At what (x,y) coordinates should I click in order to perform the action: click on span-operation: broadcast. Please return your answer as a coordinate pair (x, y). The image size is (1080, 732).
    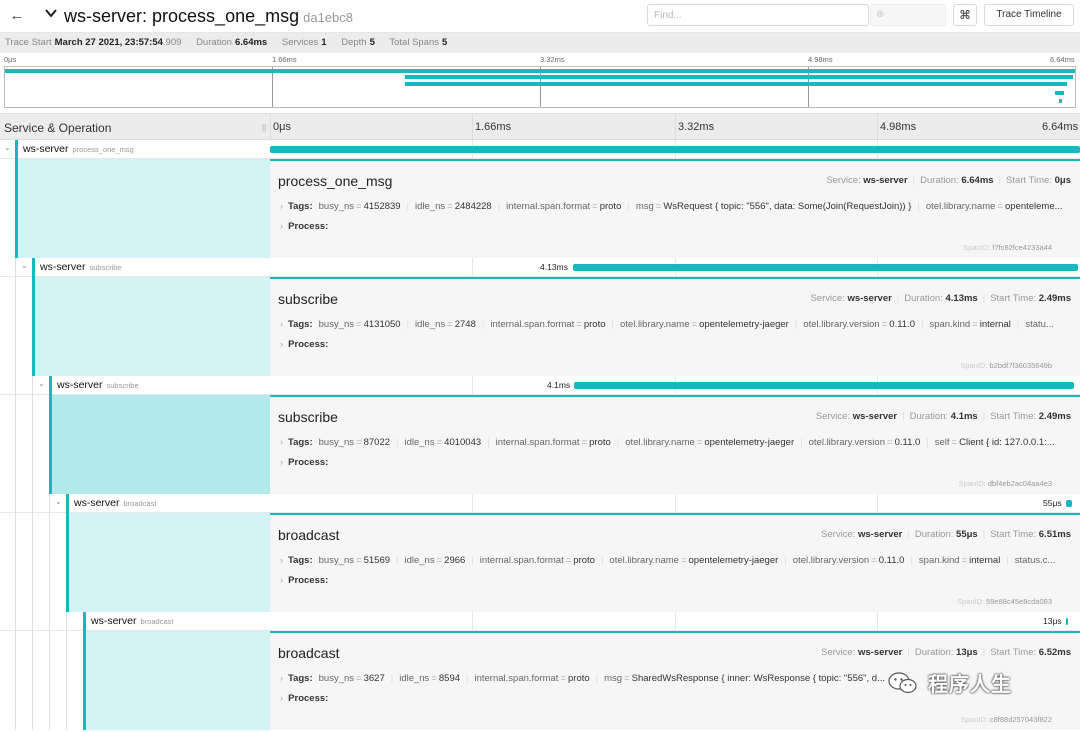
    Looking at the image, I should click on (157, 621).